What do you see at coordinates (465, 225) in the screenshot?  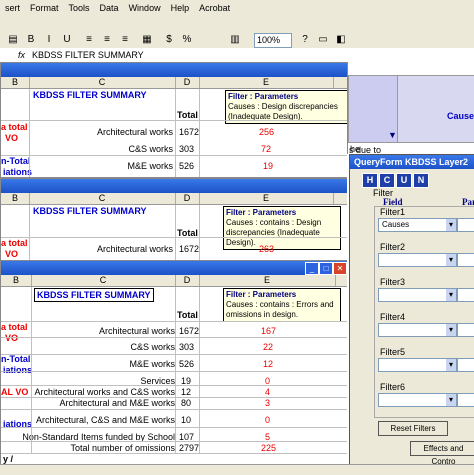 I see `param1-input` at bounding box center [465, 225].